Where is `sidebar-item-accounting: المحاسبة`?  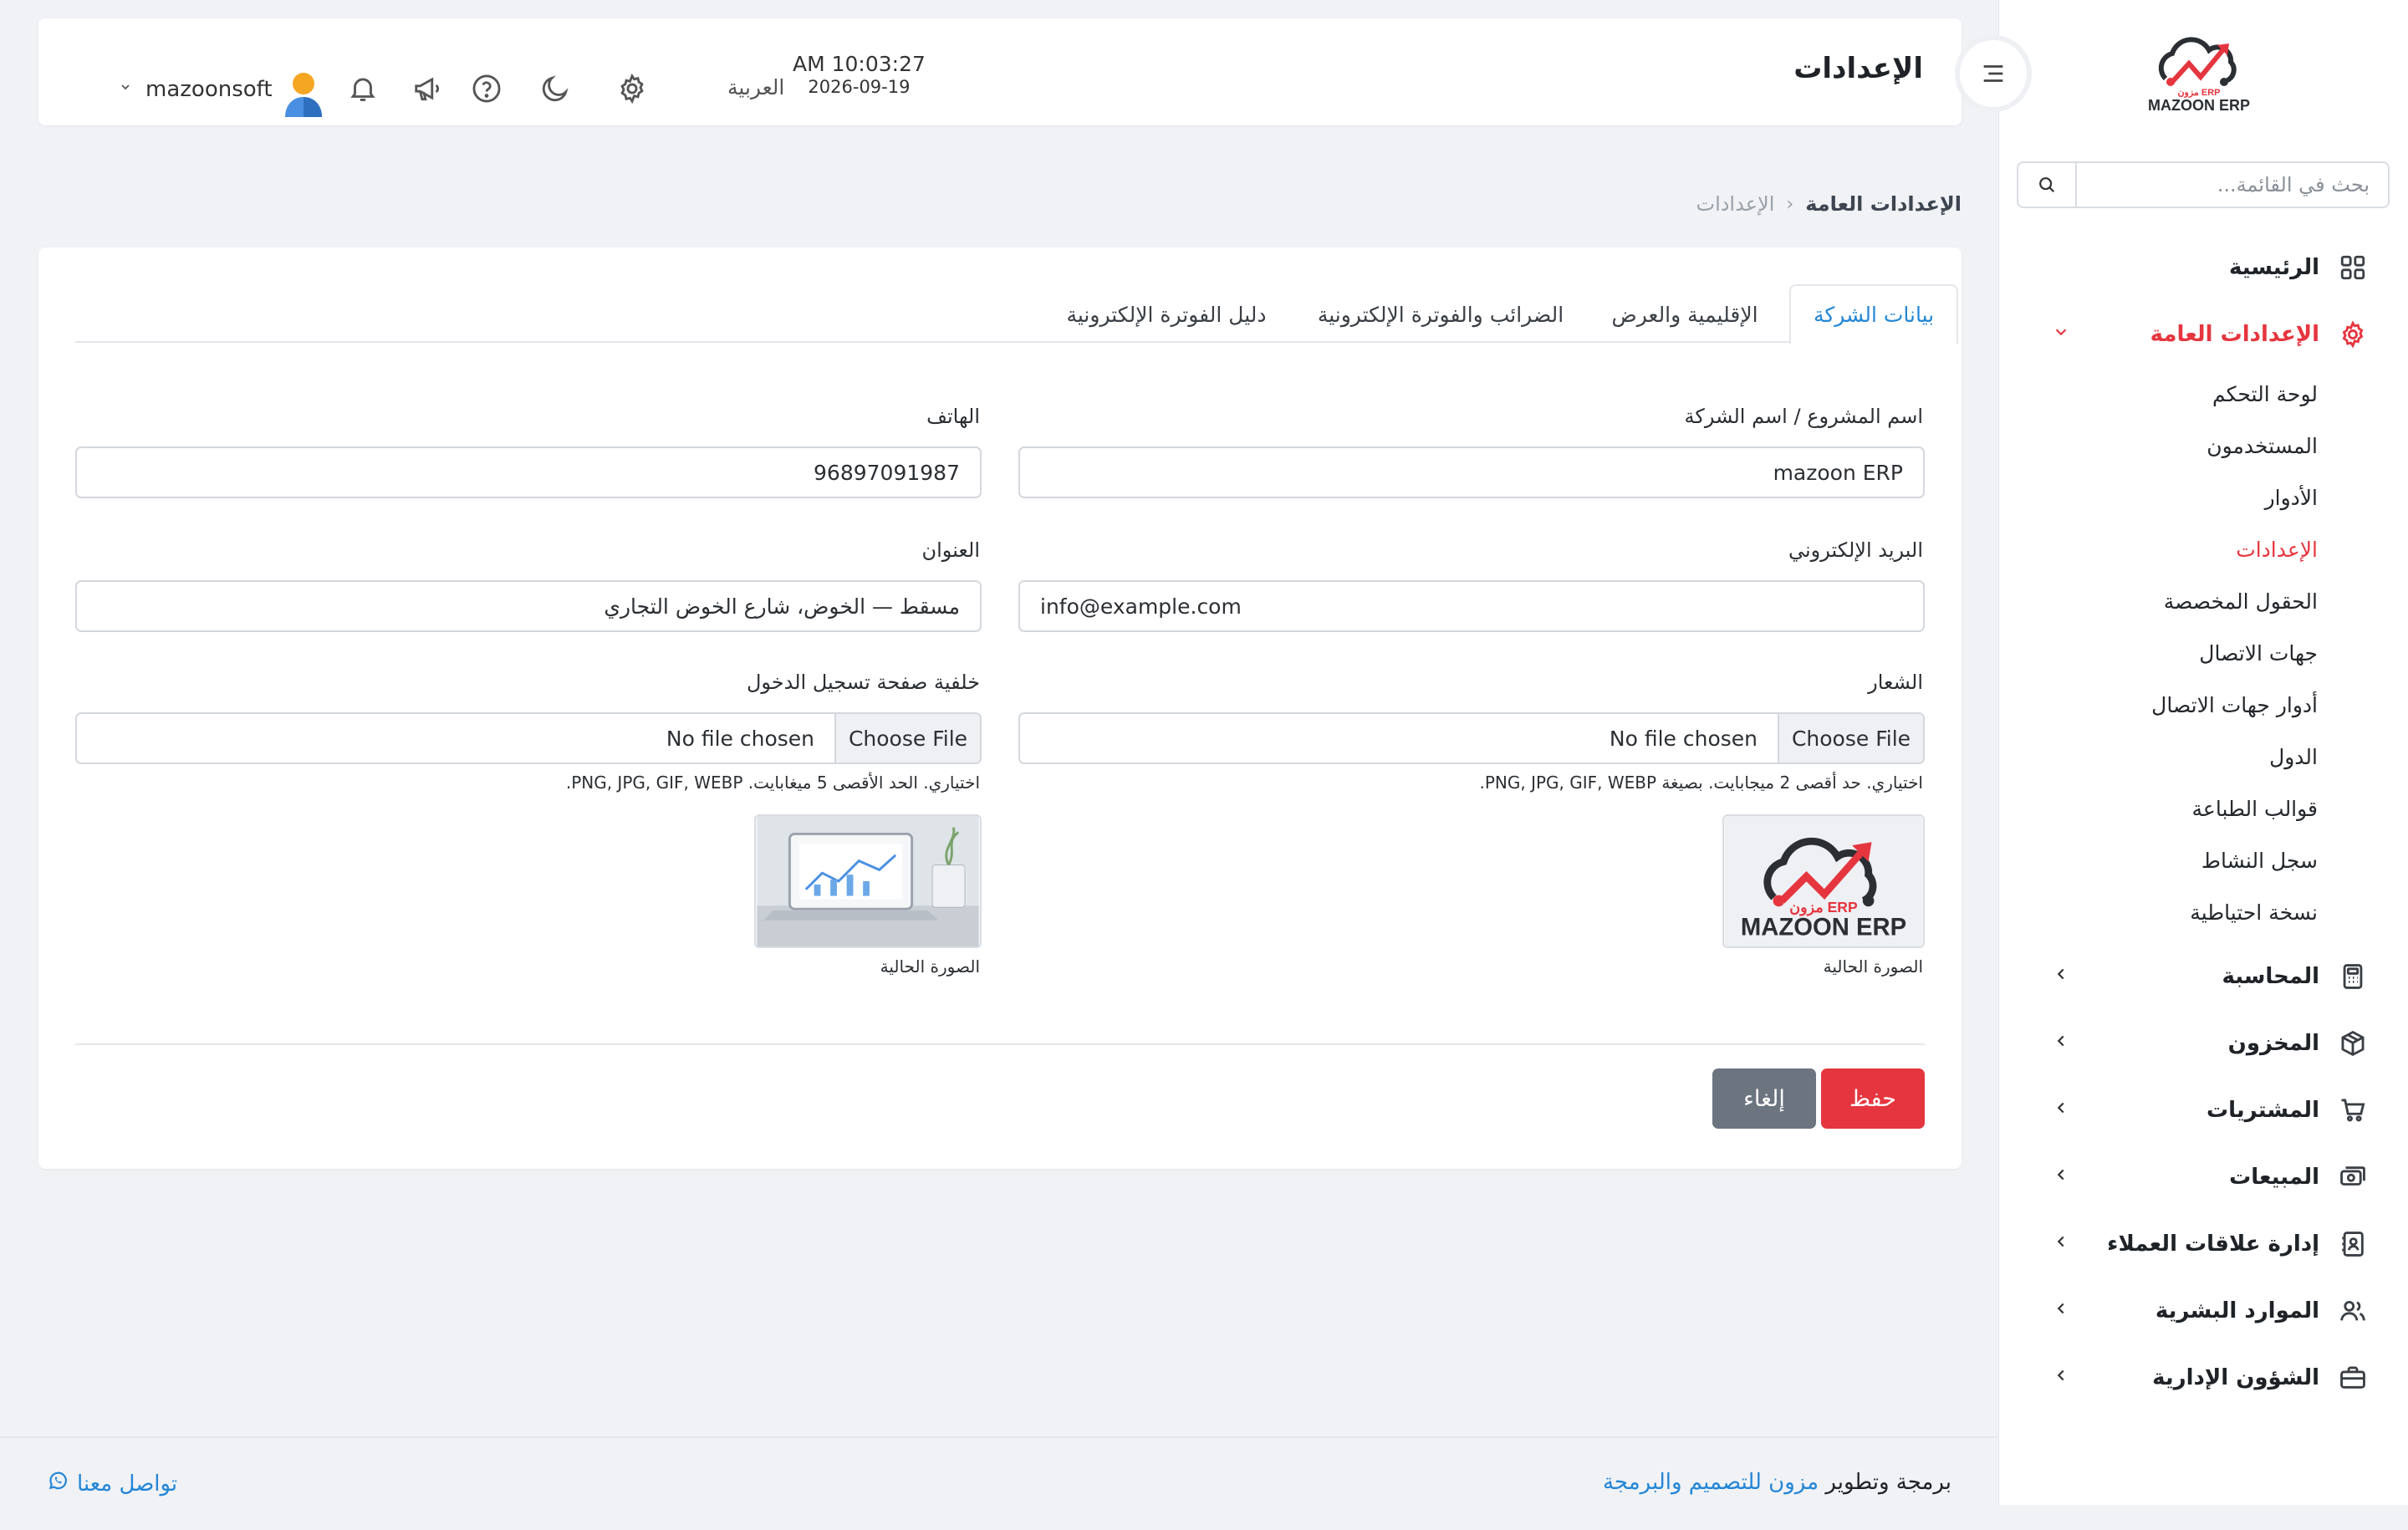 sidebar-item-accounting: المحاسبة is located at coordinates (2203, 977).